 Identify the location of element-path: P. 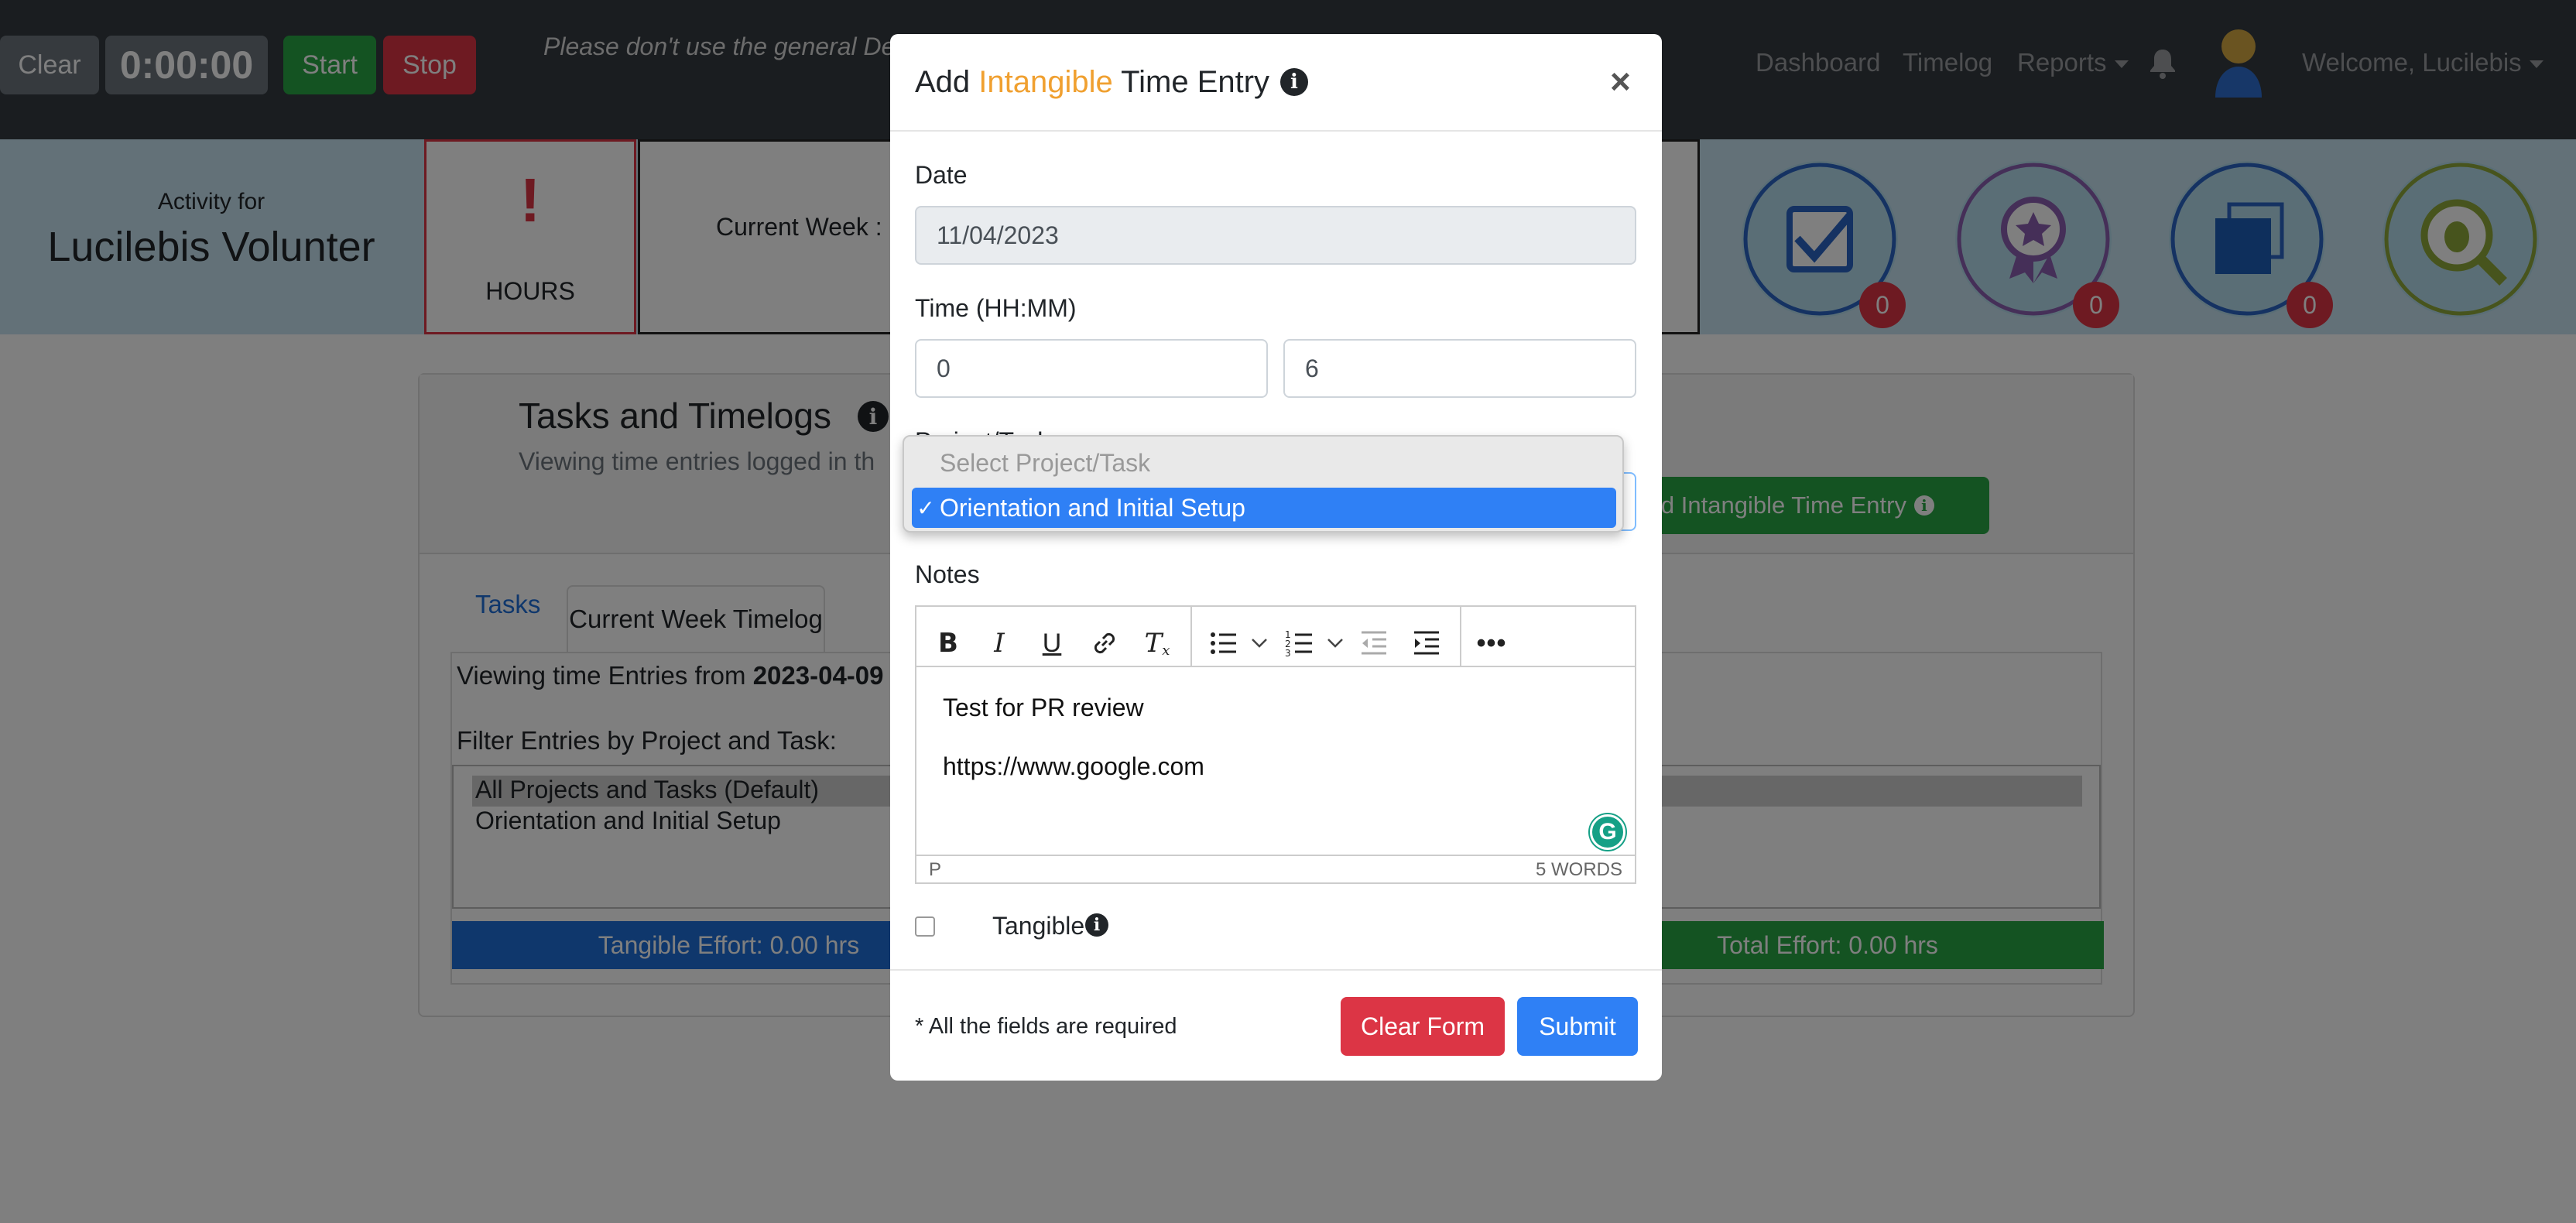
(935, 870).